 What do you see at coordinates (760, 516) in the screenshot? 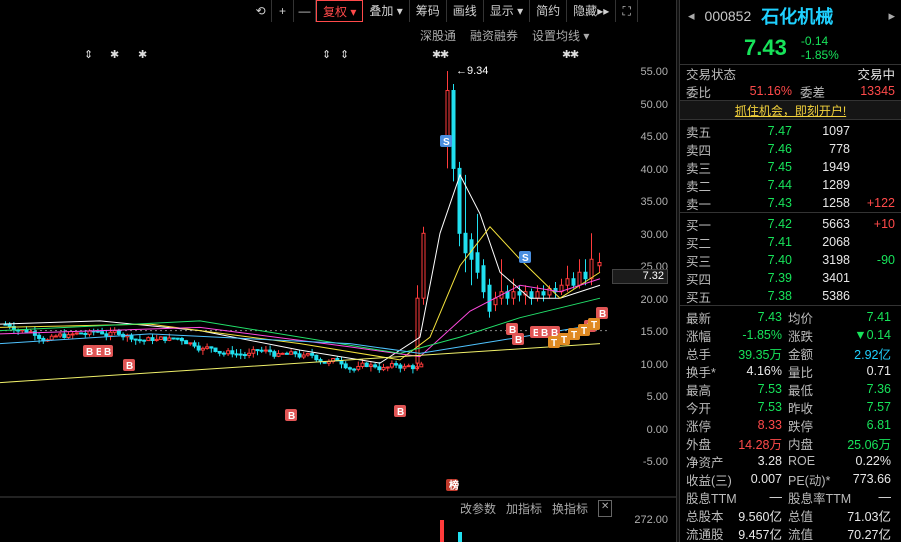
I see `quote-value: 9.560亿` at bounding box center [760, 516].